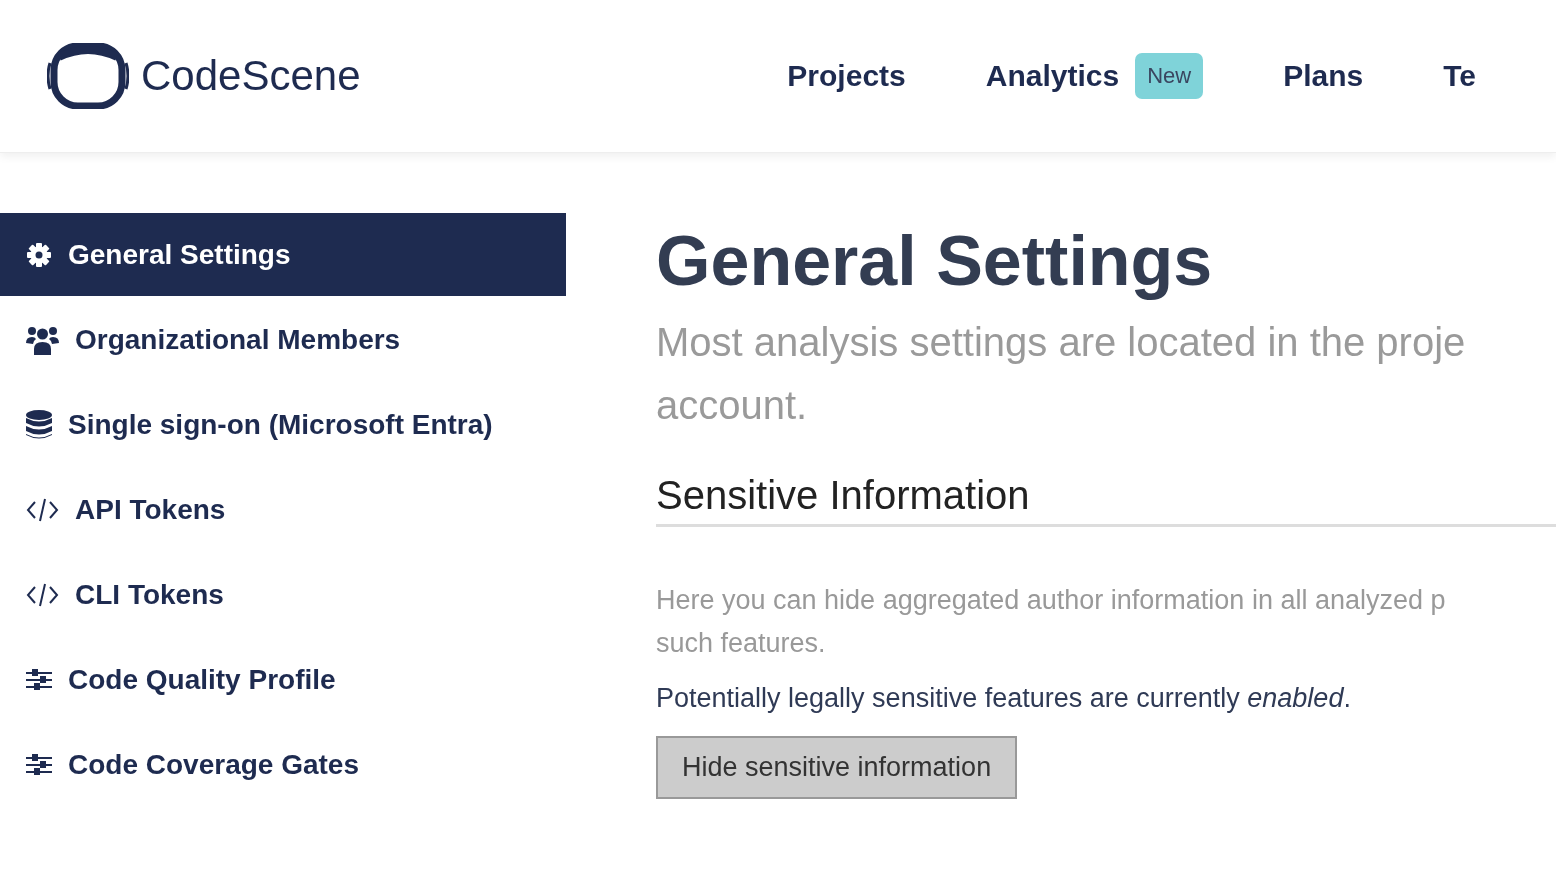 This screenshot has height=886, width=1556. Describe the element at coordinates (837, 767) in the screenshot. I see `hide-sensitive-button: Hide sensitive information` at that location.